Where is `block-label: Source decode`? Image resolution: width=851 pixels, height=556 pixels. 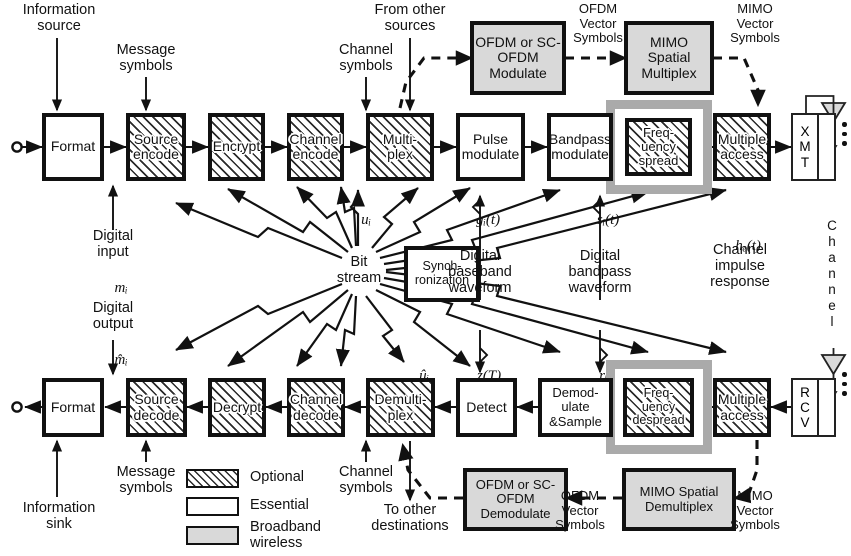 block-label: Source decode is located at coordinates (156, 407).